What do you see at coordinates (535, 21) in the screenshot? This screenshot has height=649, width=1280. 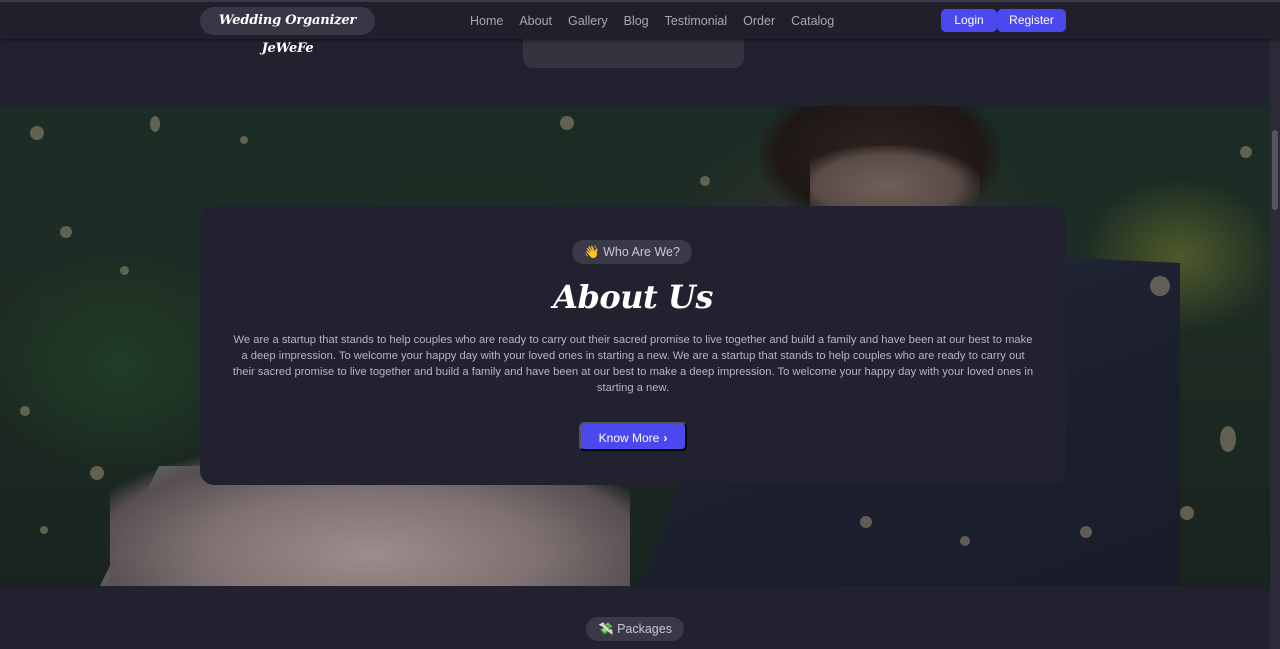 I see `nav-link-about: About` at bounding box center [535, 21].